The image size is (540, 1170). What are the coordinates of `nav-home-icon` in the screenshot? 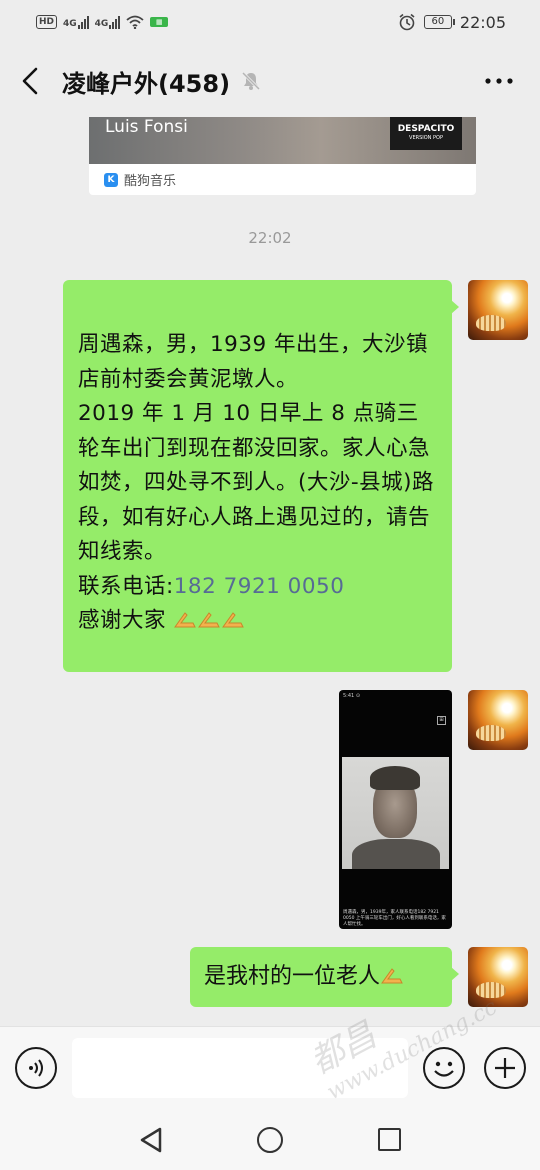 It's located at (270, 1140).